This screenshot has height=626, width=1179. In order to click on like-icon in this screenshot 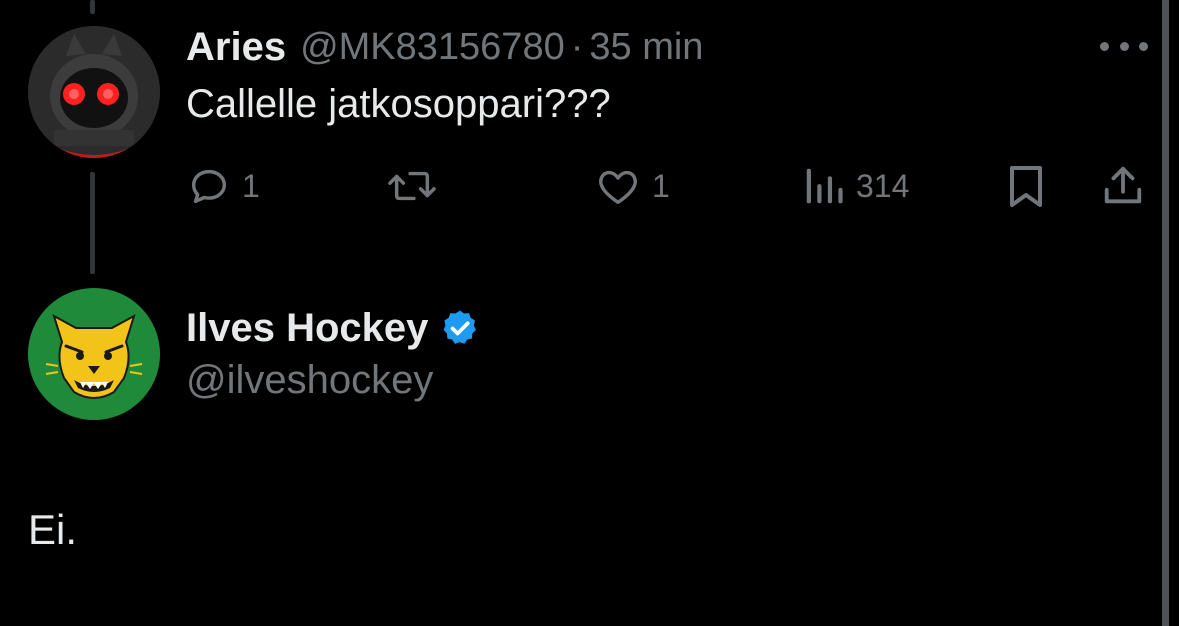, I will do `click(618, 187)`.